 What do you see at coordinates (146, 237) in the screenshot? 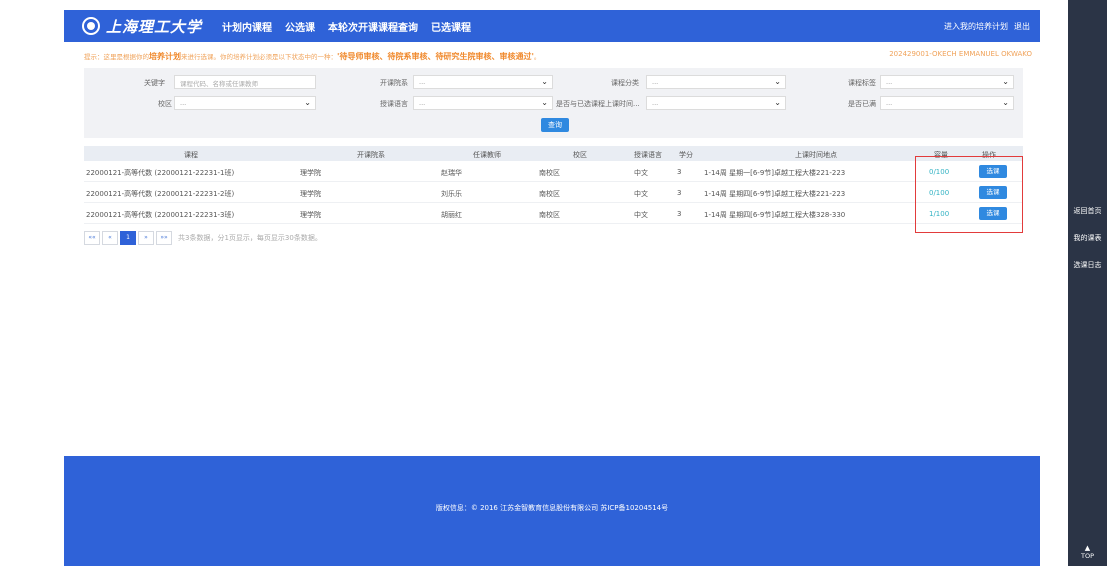
I see `next-page-button: »` at bounding box center [146, 237].